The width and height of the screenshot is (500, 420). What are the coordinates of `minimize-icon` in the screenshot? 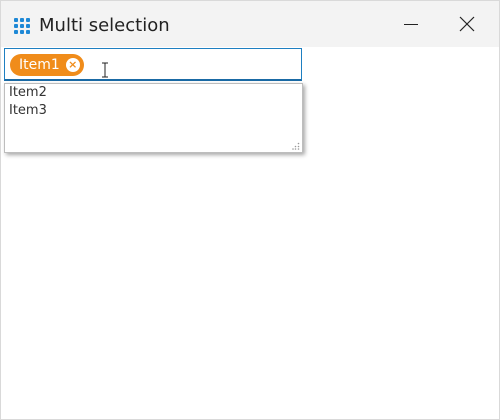 It's located at (411, 24).